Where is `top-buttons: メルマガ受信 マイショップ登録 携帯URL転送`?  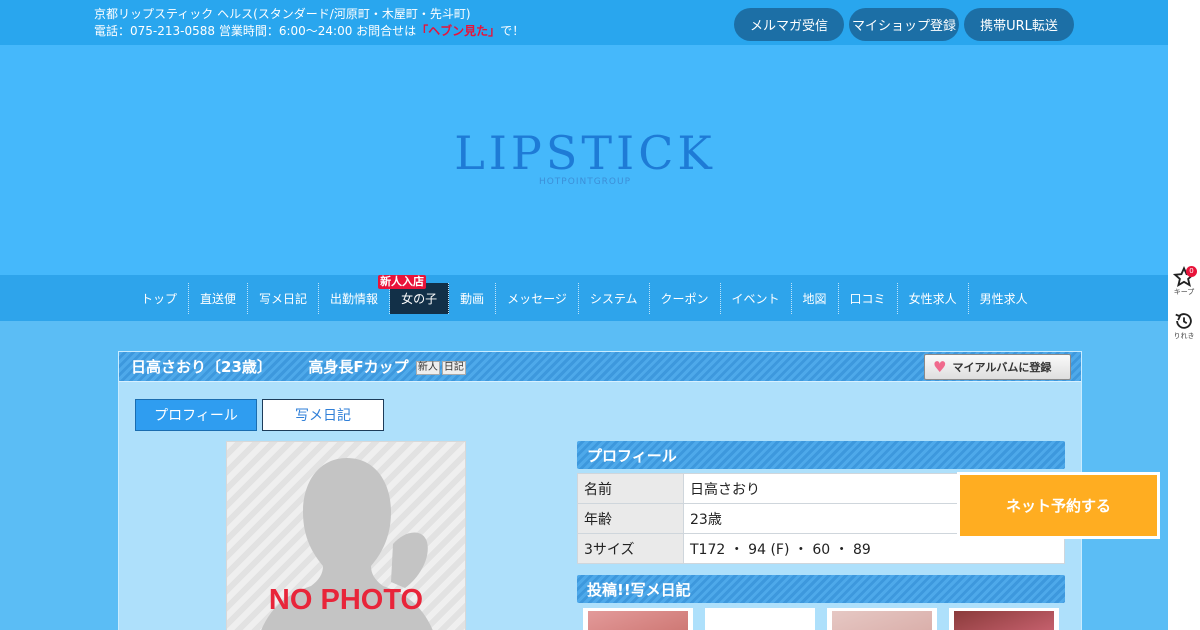 top-buttons: メルマガ受信 マイショップ登録 携帯URL転送 is located at coordinates (904, 24).